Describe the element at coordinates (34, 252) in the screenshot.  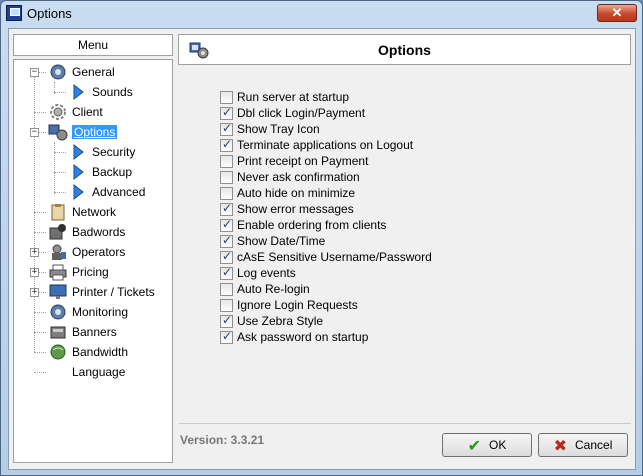
I see `tree-expander-operators: +` at that location.